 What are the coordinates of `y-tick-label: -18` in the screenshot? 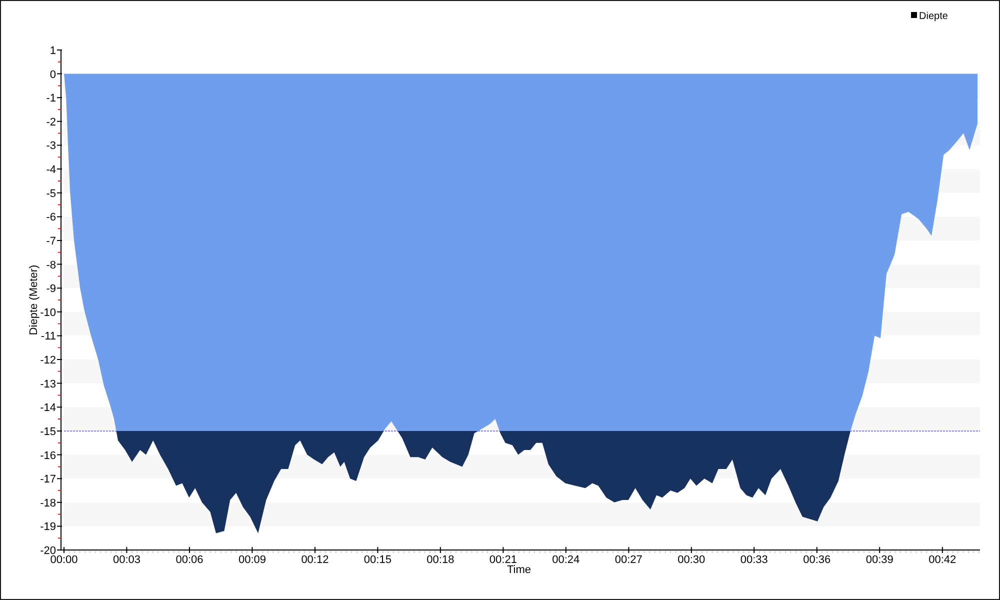 It's located at (48, 503).